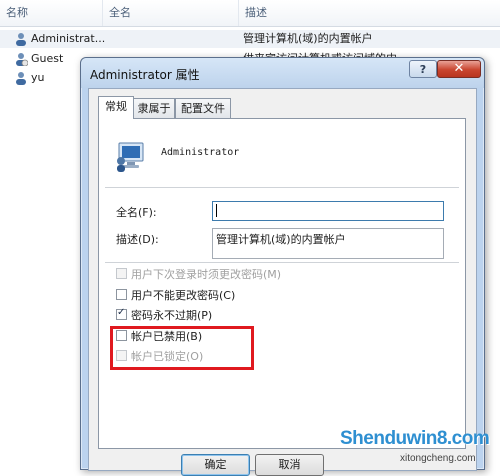  What do you see at coordinates (415, 438) in the screenshot?
I see `watermark-brand: Shenduwin8.com` at bounding box center [415, 438].